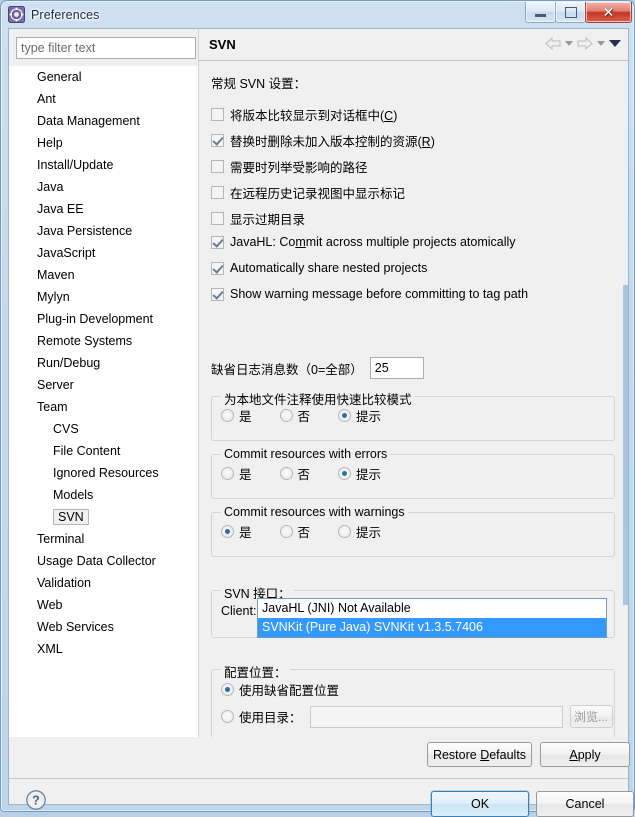 The height and width of the screenshot is (817, 635). What do you see at coordinates (103, 341) in the screenshot?
I see `sidebar-item-remote-systems: Remote Systems` at bounding box center [103, 341].